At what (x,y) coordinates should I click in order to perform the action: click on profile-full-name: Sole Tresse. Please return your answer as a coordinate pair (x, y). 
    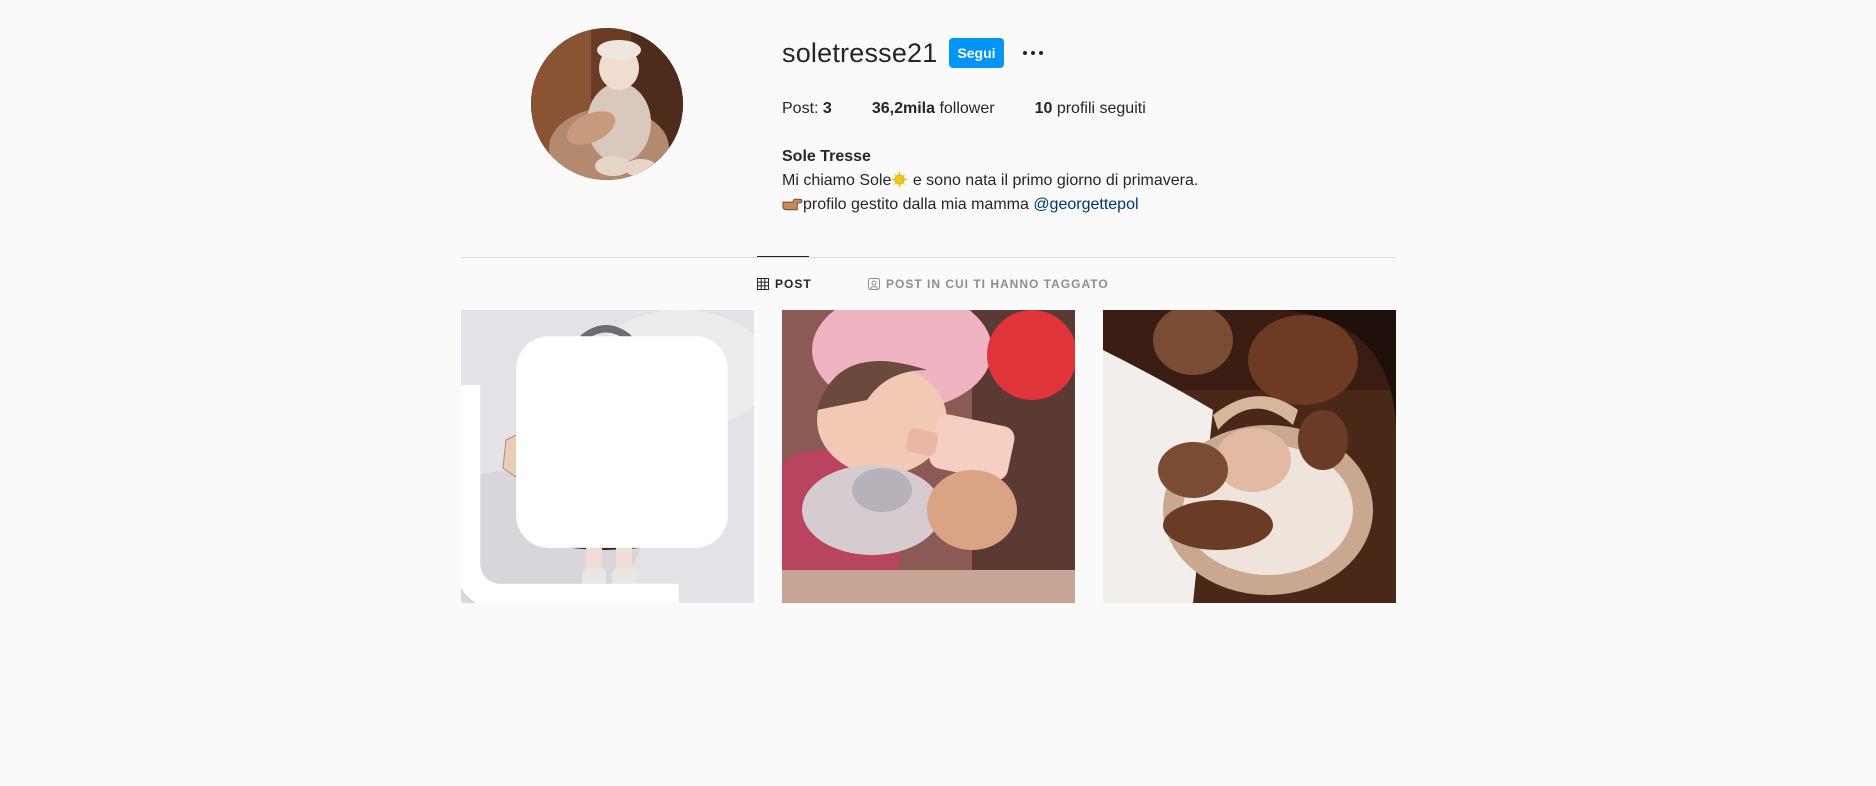
    Looking at the image, I should click on (826, 156).